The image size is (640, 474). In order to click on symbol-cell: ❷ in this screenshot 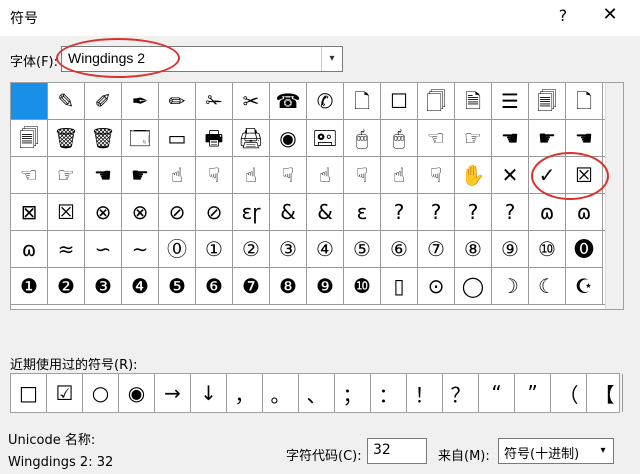, I will do `click(66, 286)`.